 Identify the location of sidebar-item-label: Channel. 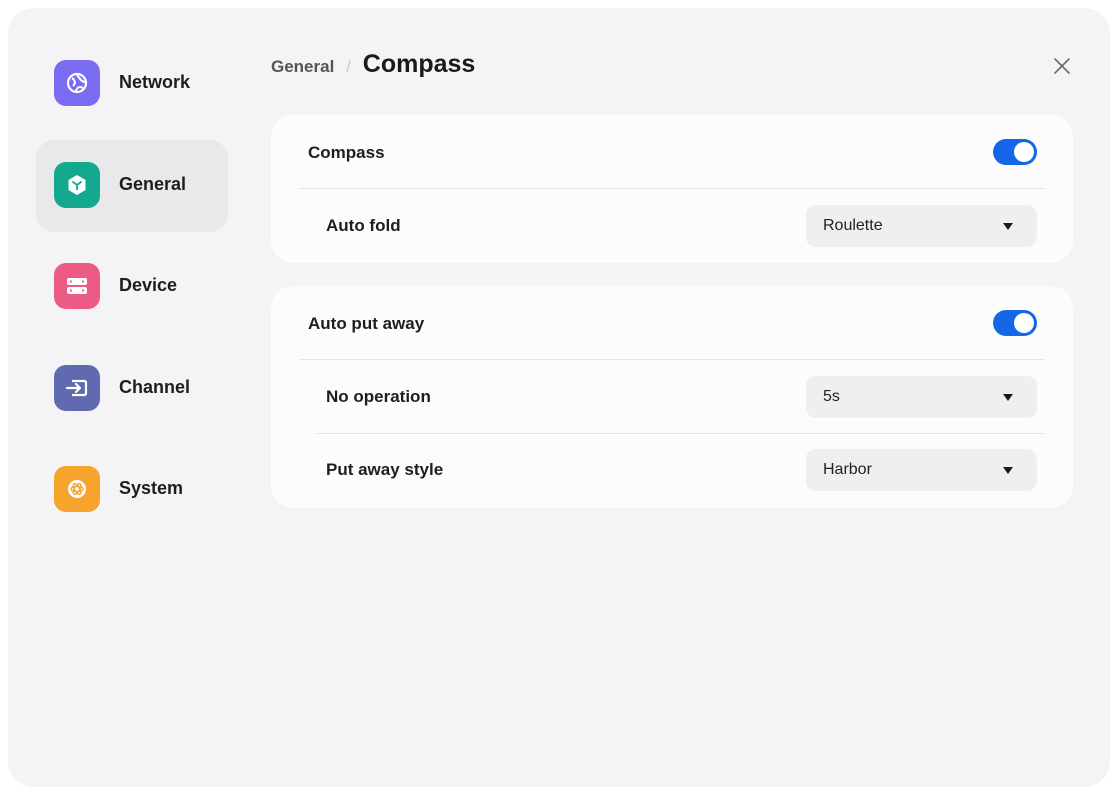
(155, 386).